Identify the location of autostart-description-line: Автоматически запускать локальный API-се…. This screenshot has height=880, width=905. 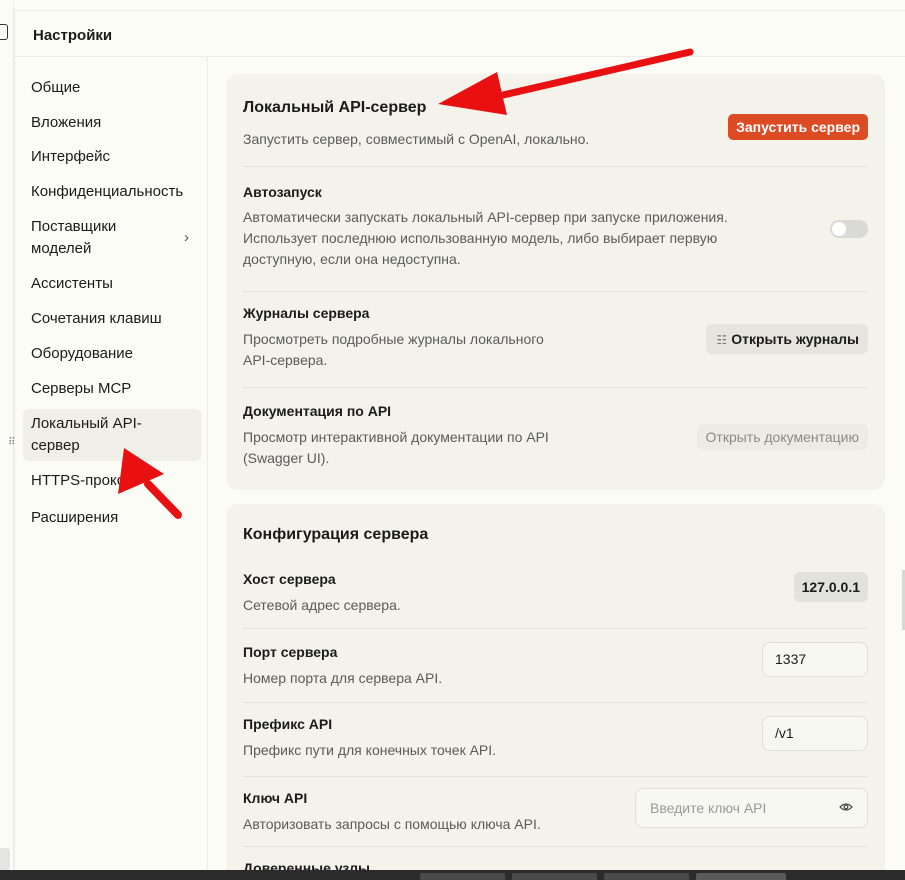
(485, 217).